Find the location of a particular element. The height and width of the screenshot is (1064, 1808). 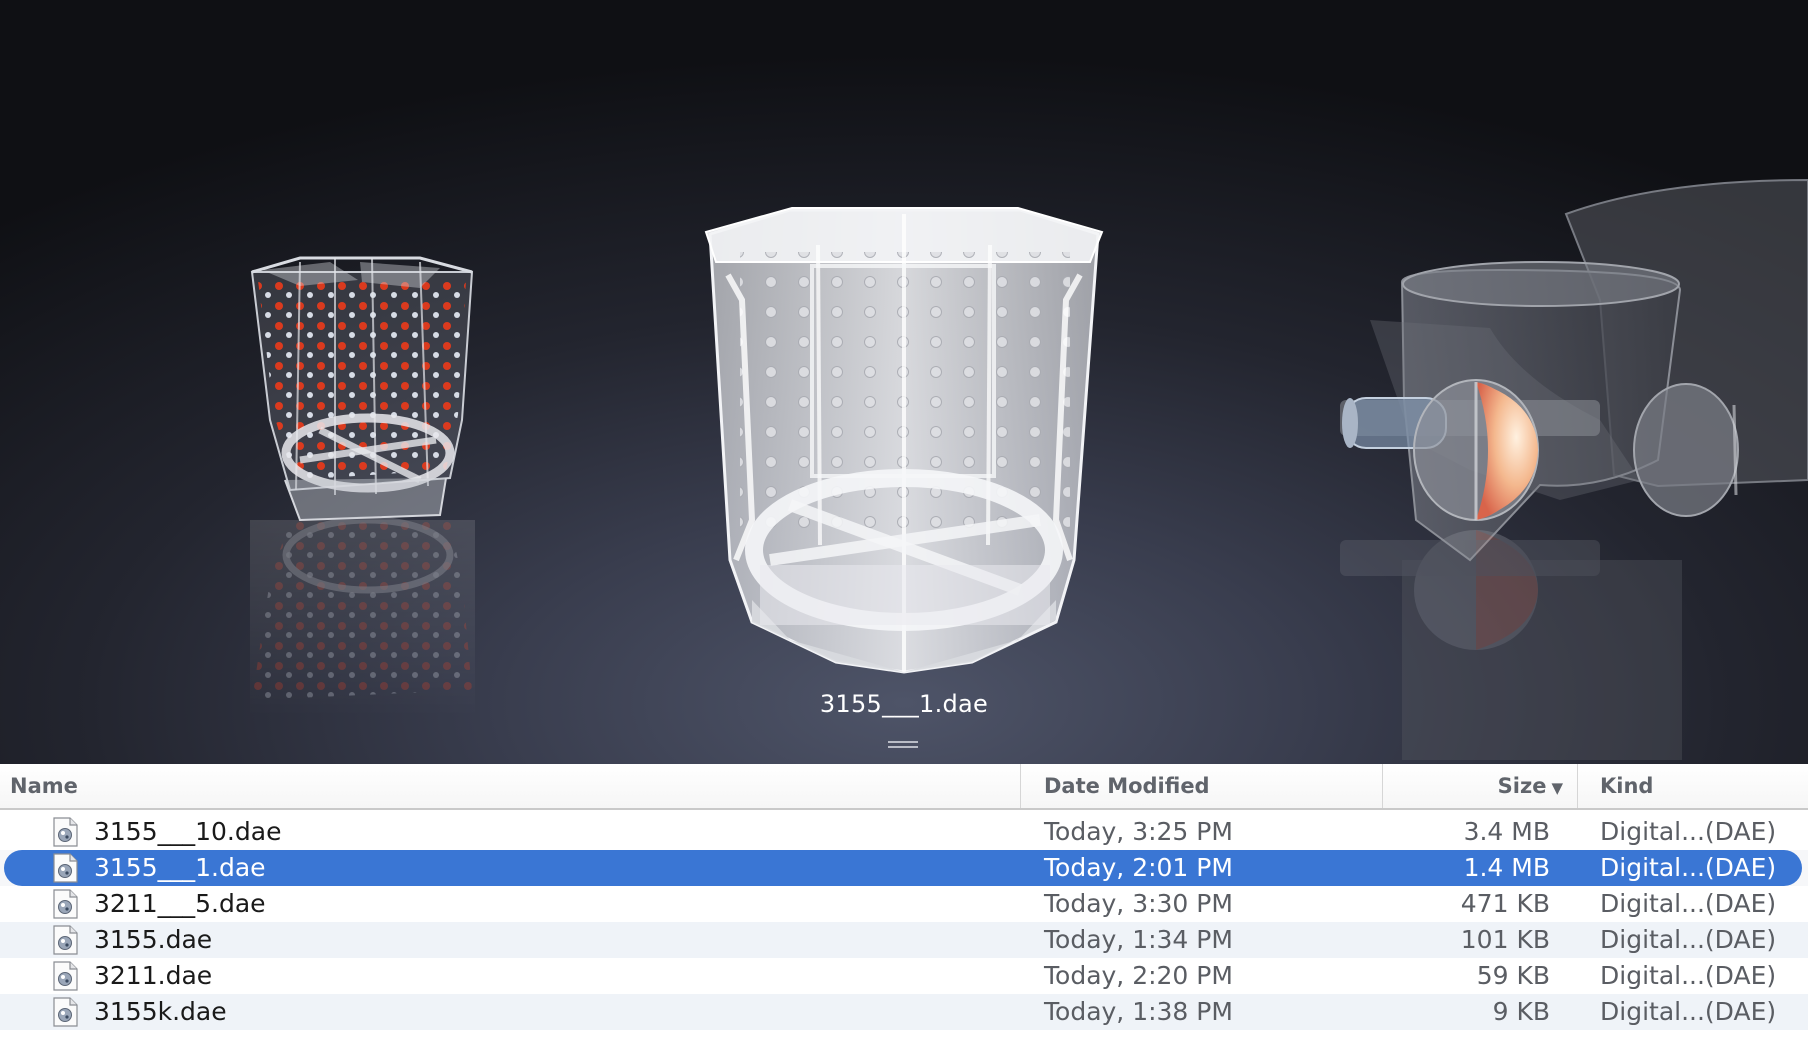

column-header-size-label: Size is located at coordinates (1522, 786).